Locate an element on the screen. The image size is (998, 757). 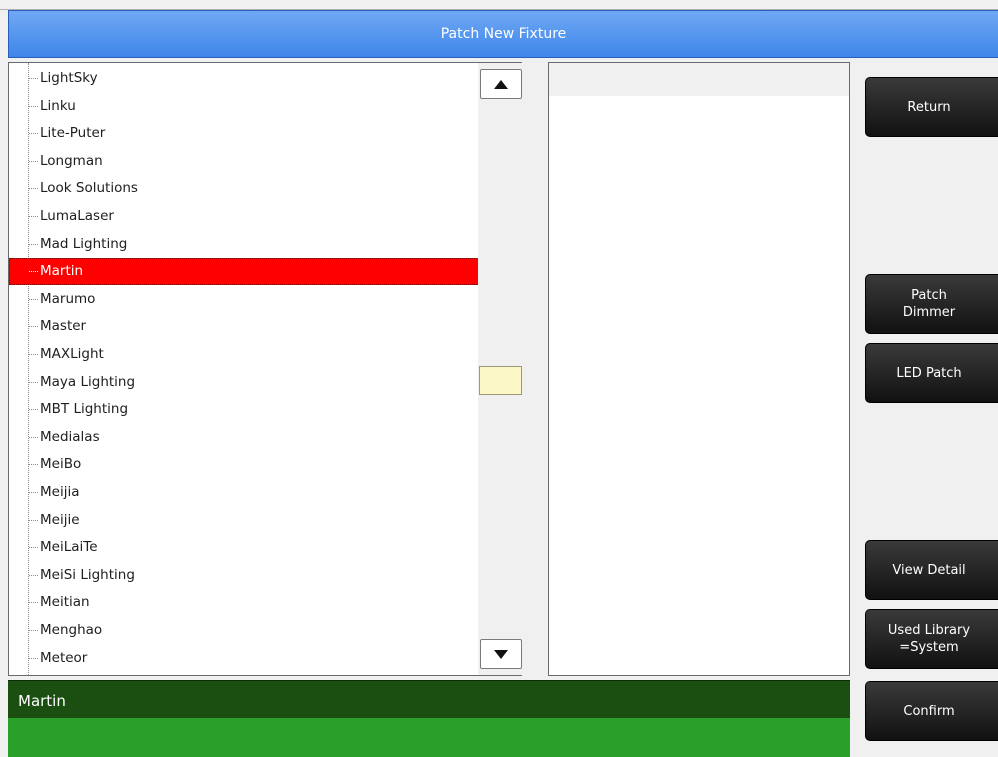
tree-item-lite-puter: Lite-Puter is located at coordinates (243, 133).